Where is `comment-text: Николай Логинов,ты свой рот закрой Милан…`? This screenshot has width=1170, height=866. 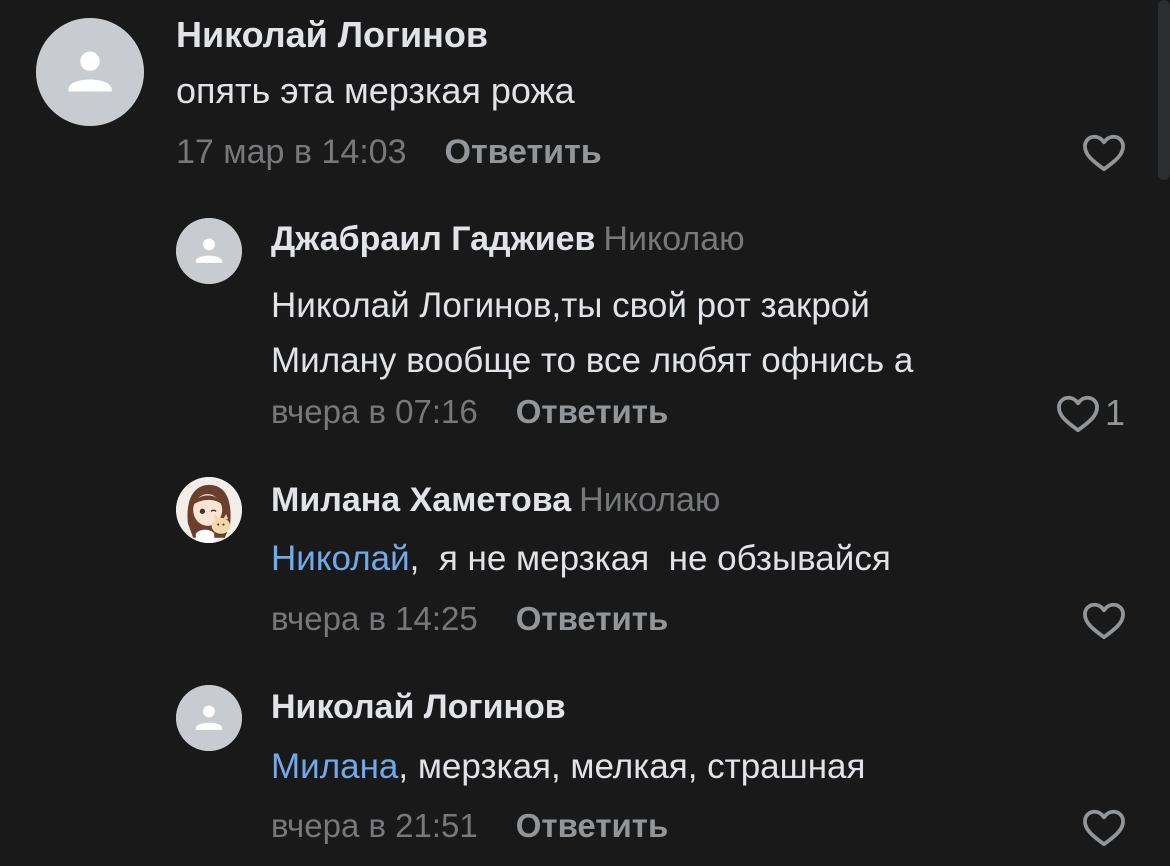
comment-text: Николай Логинов,ты свой рот закрой Милан… is located at coordinates (592, 333).